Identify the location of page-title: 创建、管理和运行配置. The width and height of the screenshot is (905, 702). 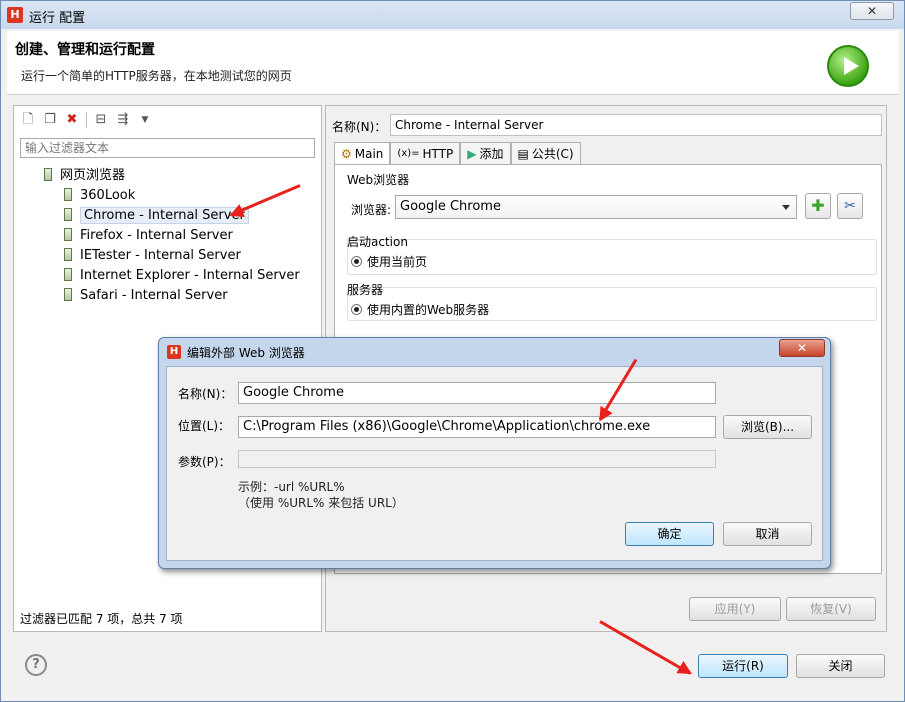
(85, 50).